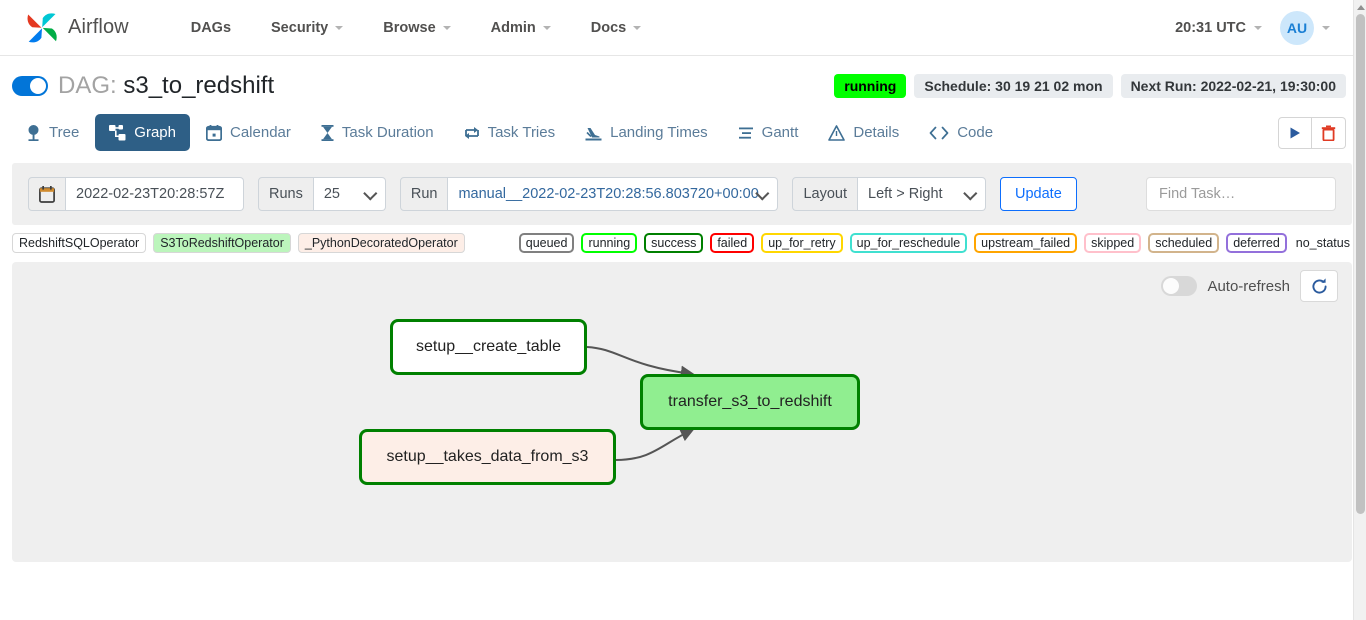  Describe the element at coordinates (510, 132) in the screenshot. I see `tab-task-tries: Task Tries` at that location.